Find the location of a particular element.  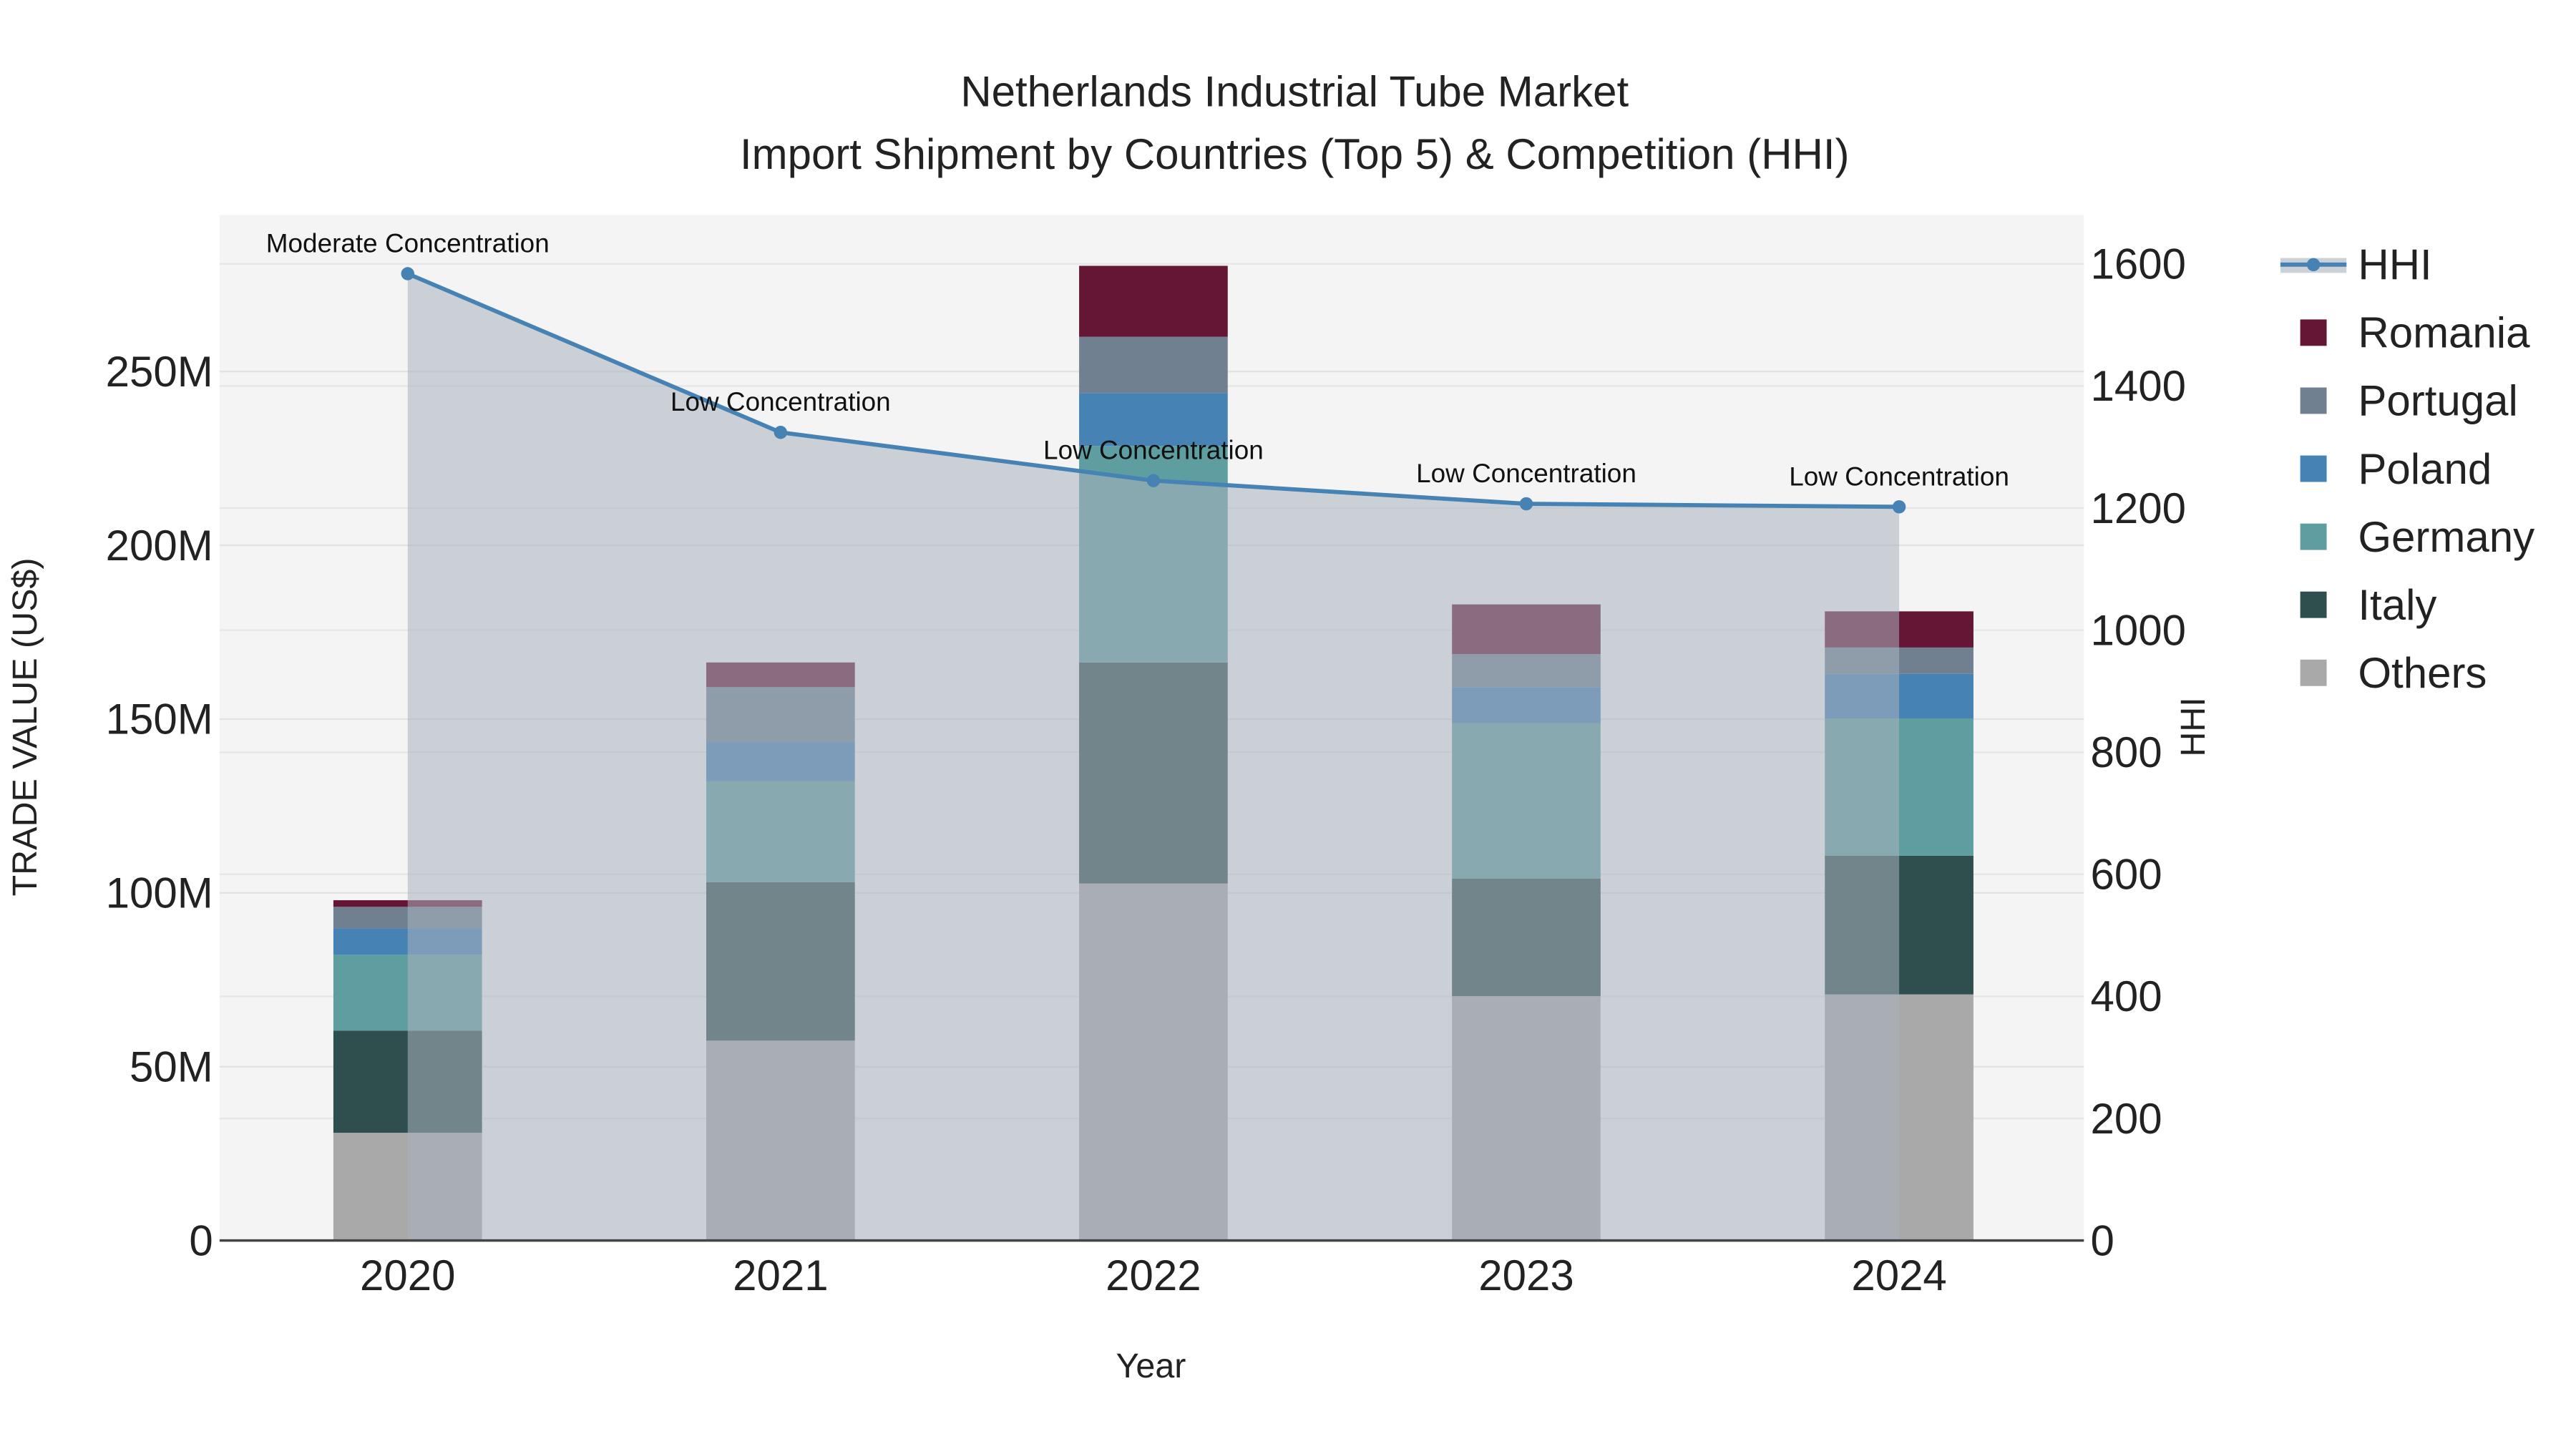

y2-tick-label: 1600 is located at coordinates (2138, 264).